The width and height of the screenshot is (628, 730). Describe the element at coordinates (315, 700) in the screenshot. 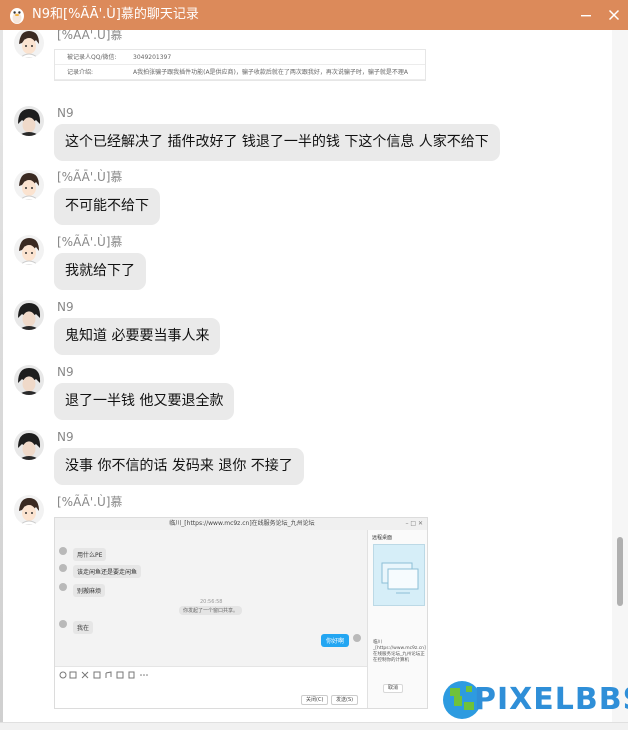

I see `screenshot-close-button: 关闭(C)` at that location.